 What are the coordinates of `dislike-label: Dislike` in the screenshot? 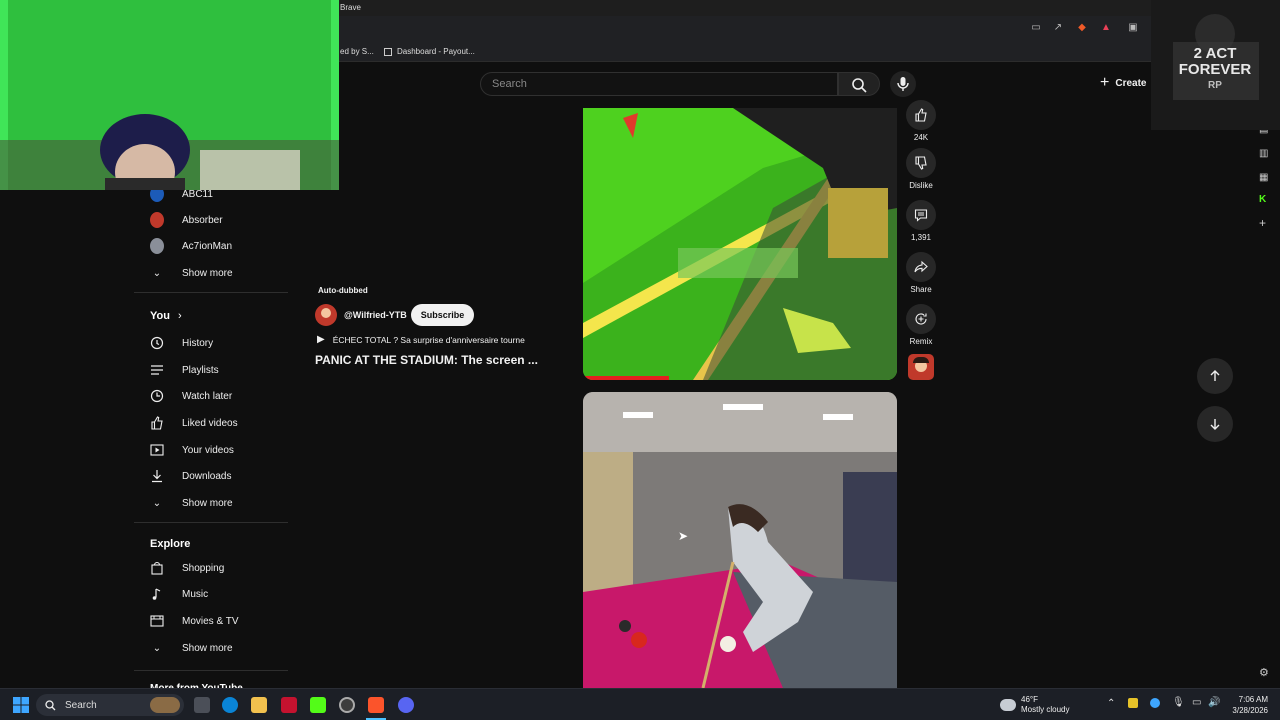 It's located at (921, 185).